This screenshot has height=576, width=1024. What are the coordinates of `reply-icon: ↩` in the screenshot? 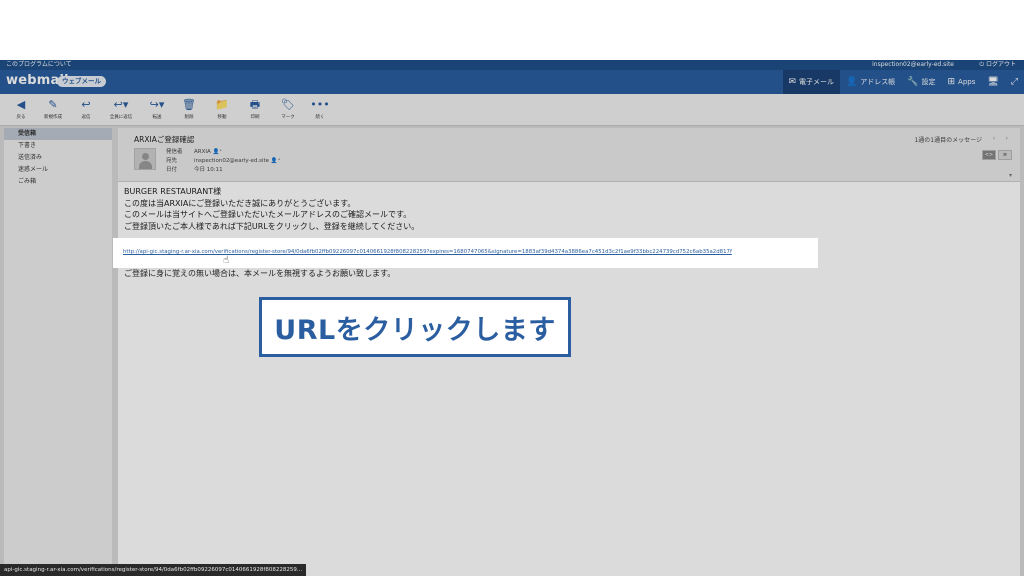 It's located at (86, 104).